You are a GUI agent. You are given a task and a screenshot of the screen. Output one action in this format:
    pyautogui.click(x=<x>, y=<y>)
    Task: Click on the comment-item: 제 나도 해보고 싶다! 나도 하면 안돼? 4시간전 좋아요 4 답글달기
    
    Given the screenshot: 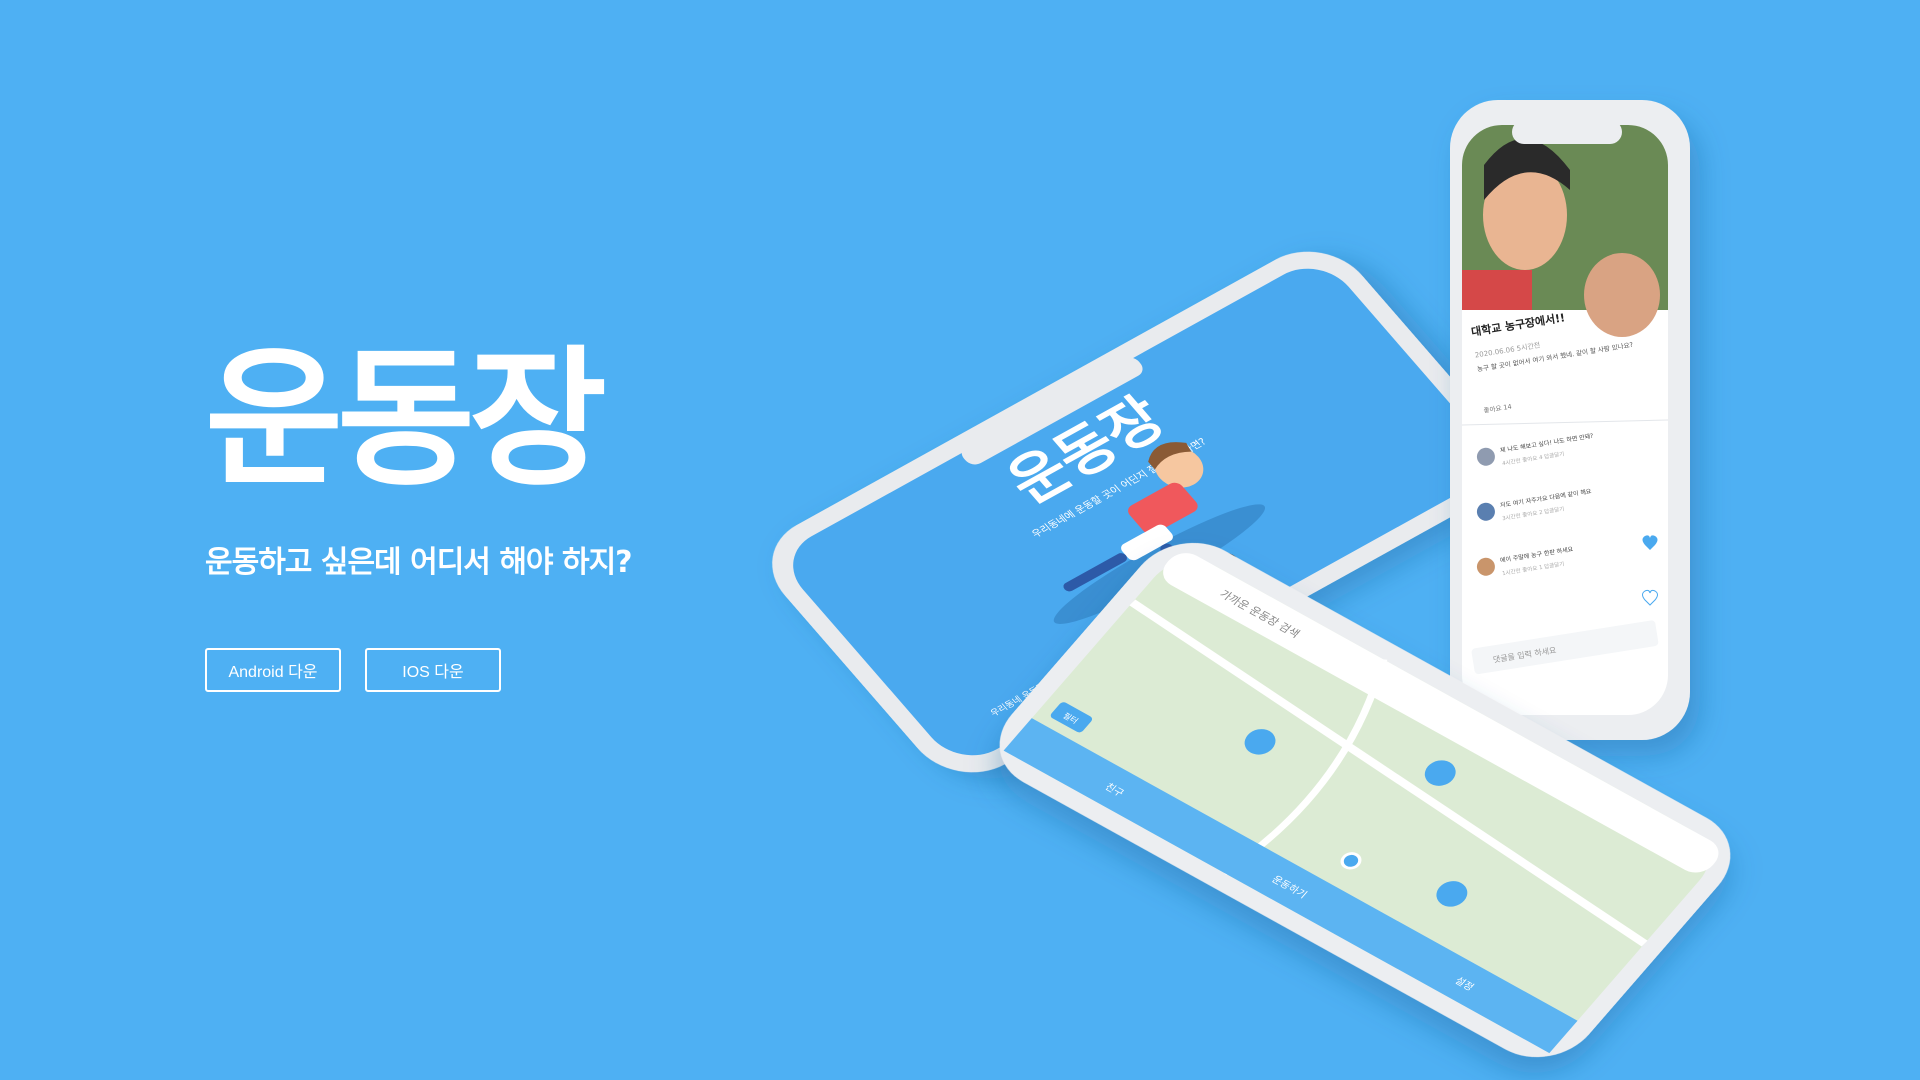 What is the action you would take?
    pyautogui.click(x=1535, y=449)
    